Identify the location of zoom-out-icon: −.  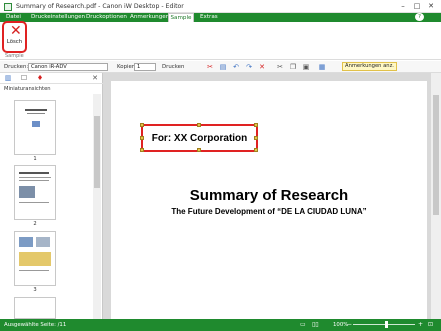
(349, 324).